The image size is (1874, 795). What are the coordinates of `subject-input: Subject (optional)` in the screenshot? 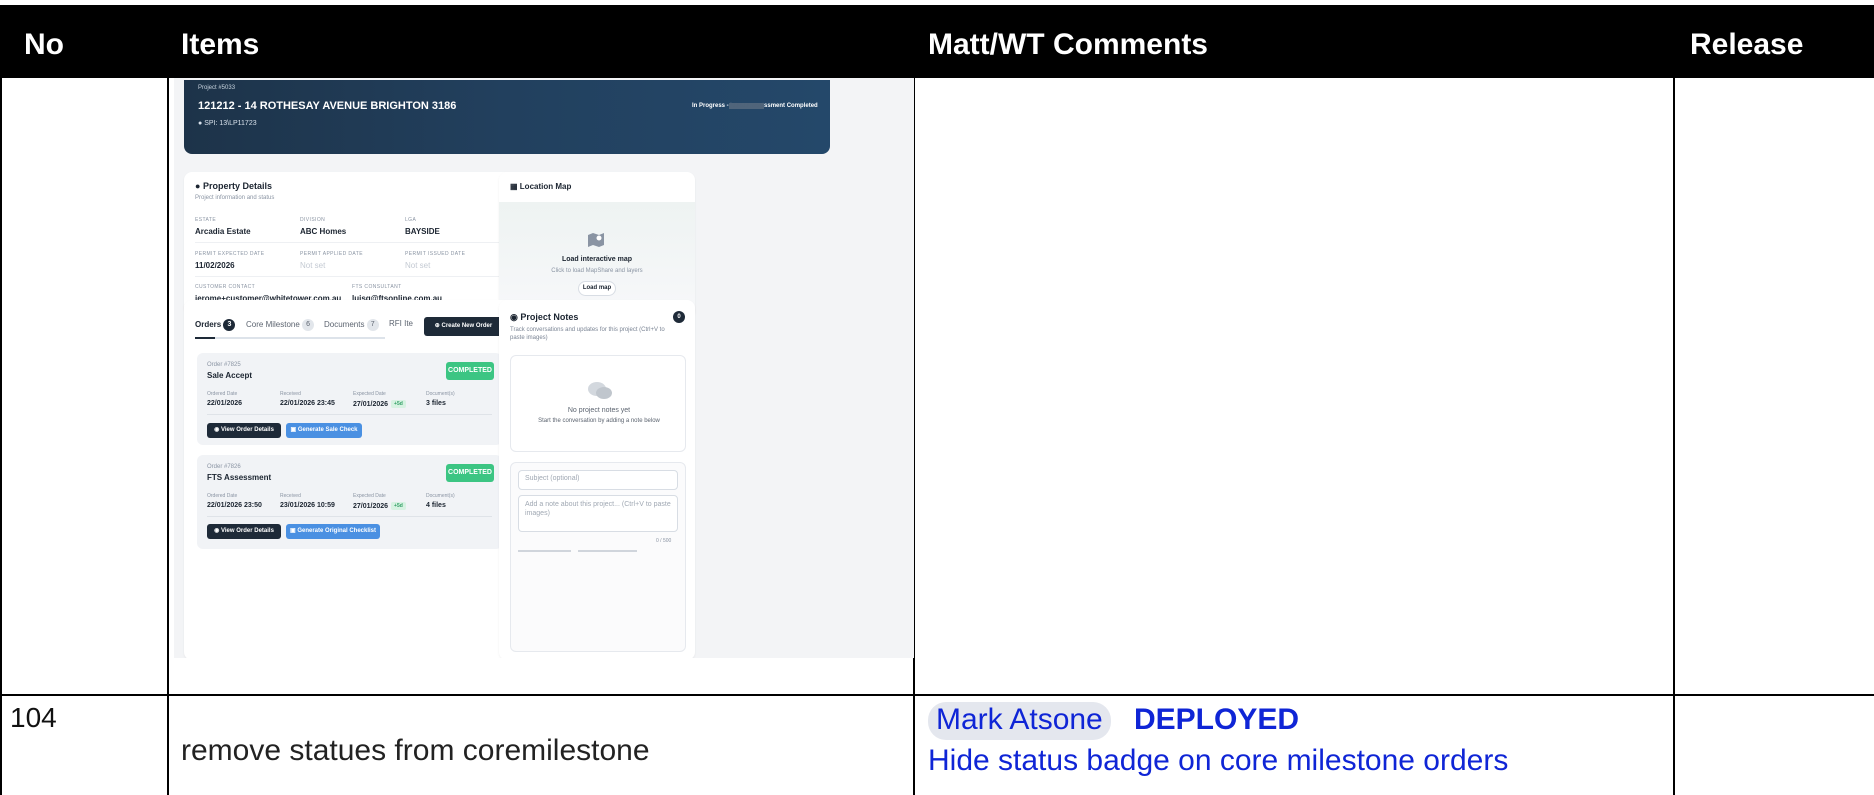 It's located at (598, 480).